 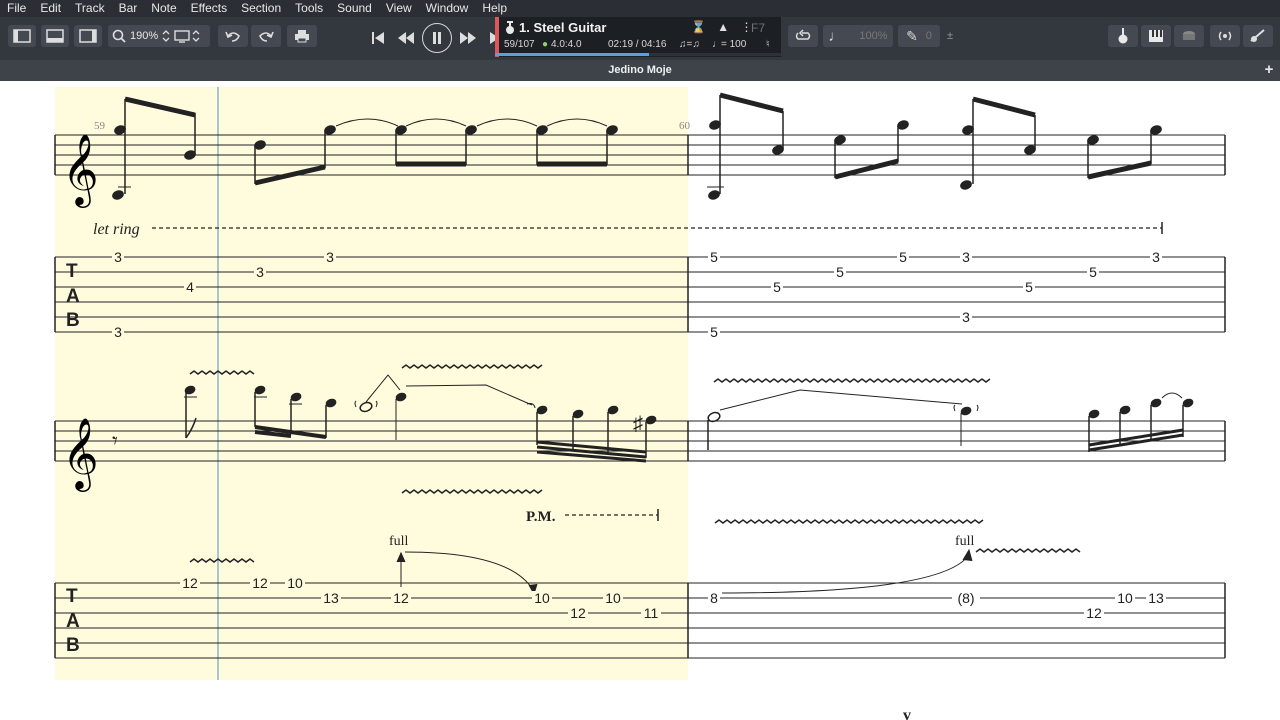 I want to click on tempo-value: = 100, so click(x=734, y=44).